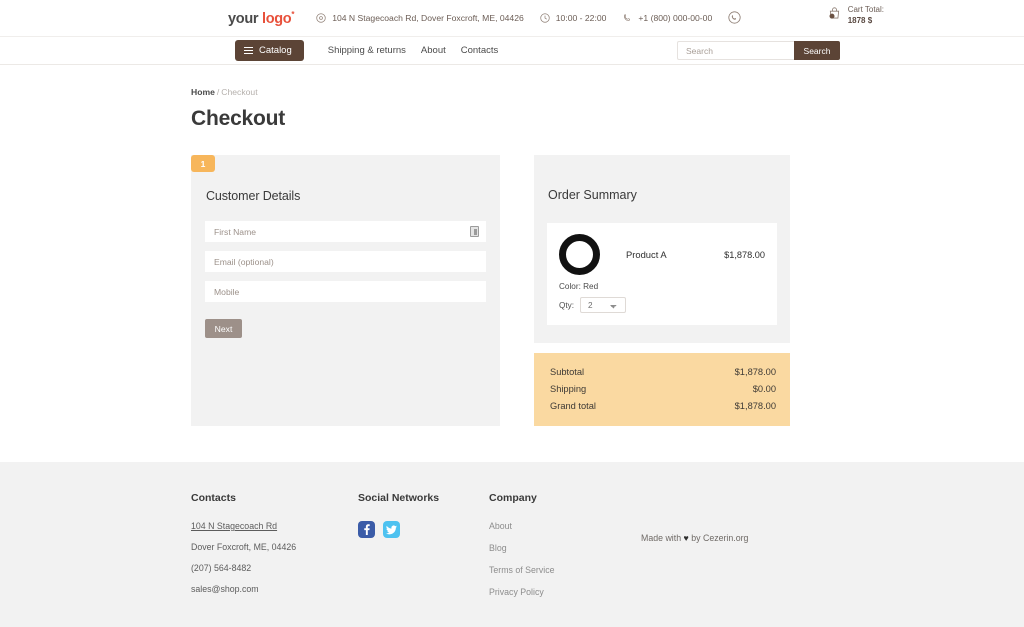 This screenshot has width=1024, height=627. What do you see at coordinates (203, 92) in the screenshot?
I see `breadcrumb-home: Home` at bounding box center [203, 92].